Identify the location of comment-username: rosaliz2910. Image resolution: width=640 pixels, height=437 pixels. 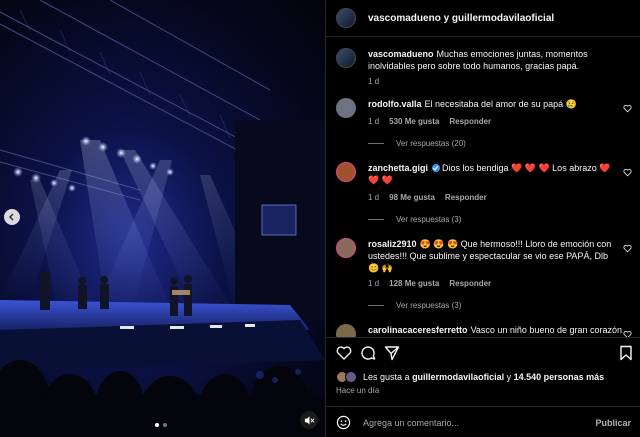
(392, 244).